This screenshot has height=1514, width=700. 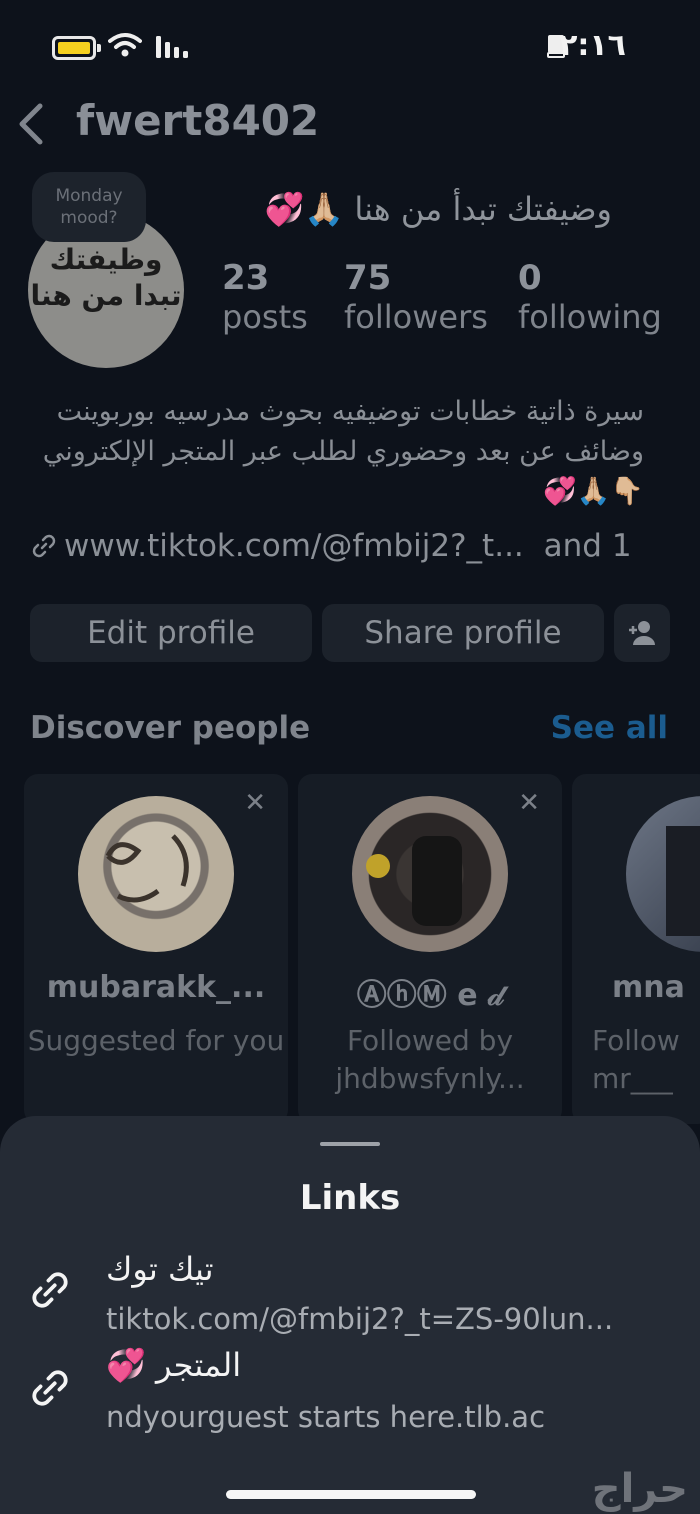 What do you see at coordinates (350, 1198) in the screenshot?
I see `sheet-title: Links` at bounding box center [350, 1198].